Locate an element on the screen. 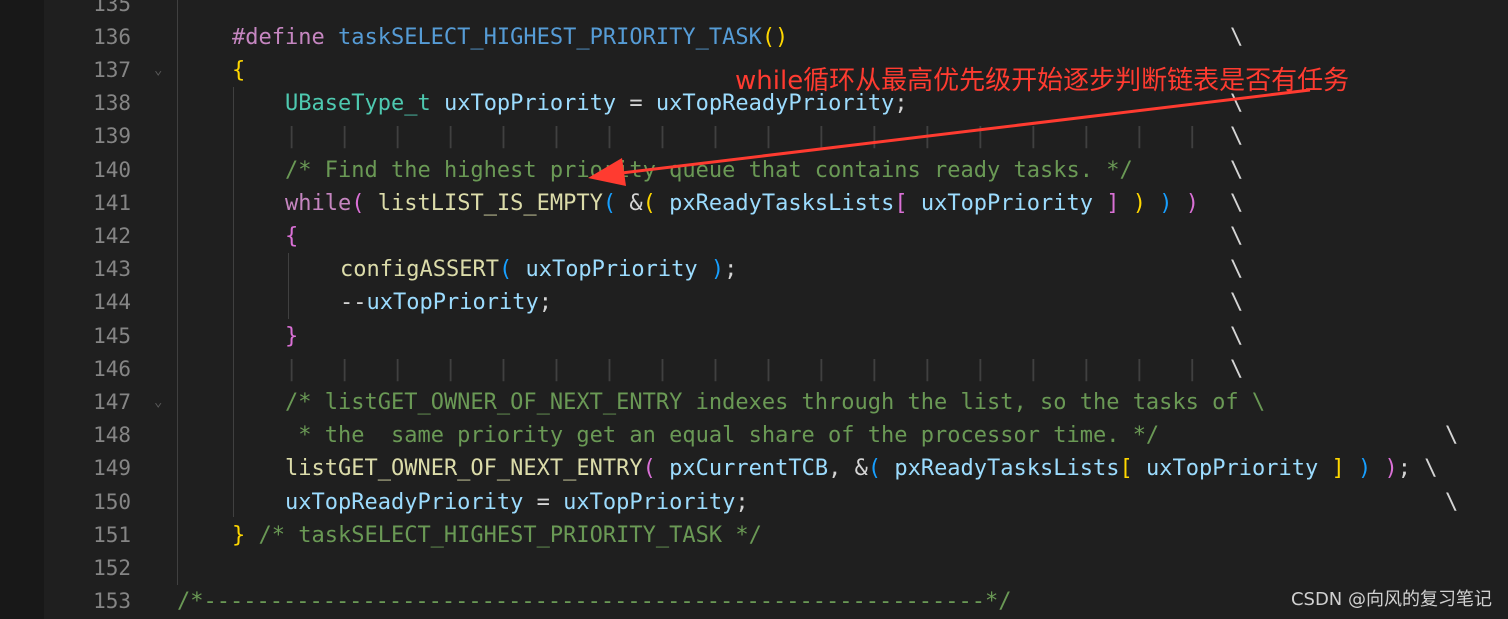 The width and height of the screenshot is (1508, 619). annotation-text: while循环从最高优先级开始逐步判断链表是否有任务 is located at coordinates (1042, 81).